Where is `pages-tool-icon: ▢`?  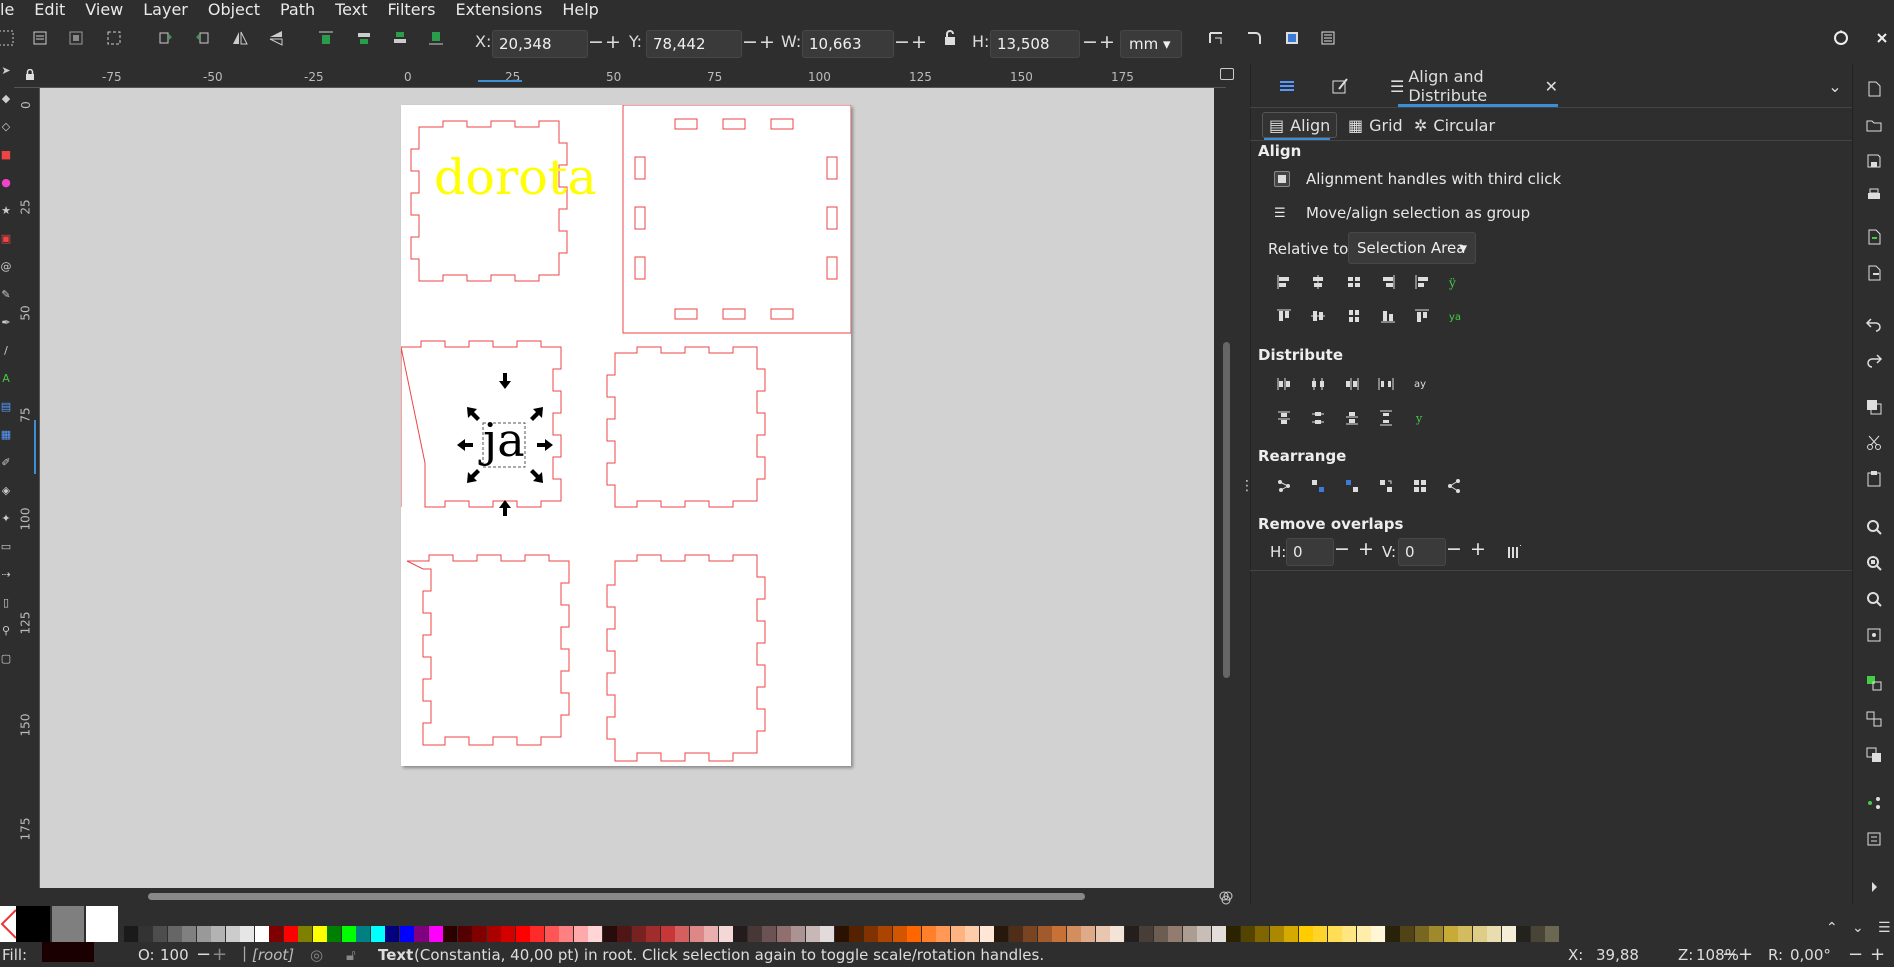 pages-tool-icon: ▢ is located at coordinates (6, 658).